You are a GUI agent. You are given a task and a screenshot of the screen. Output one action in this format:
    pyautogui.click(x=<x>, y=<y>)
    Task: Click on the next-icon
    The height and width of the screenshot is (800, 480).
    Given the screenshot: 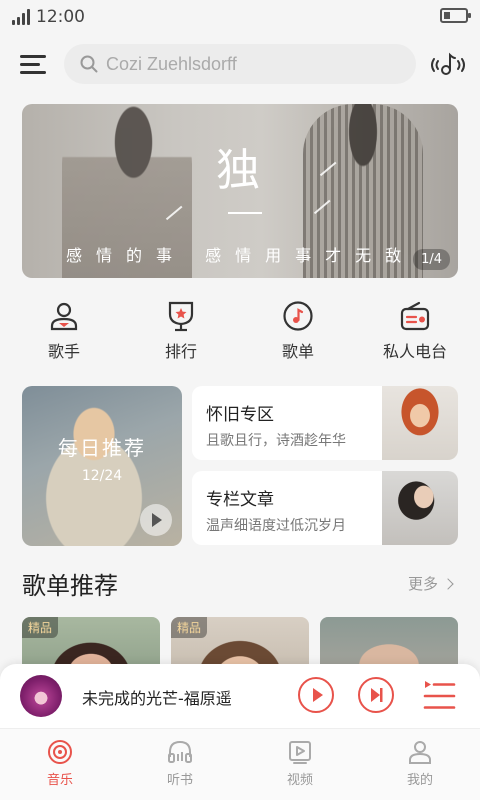 What is the action you would take?
    pyautogui.click(x=377, y=695)
    